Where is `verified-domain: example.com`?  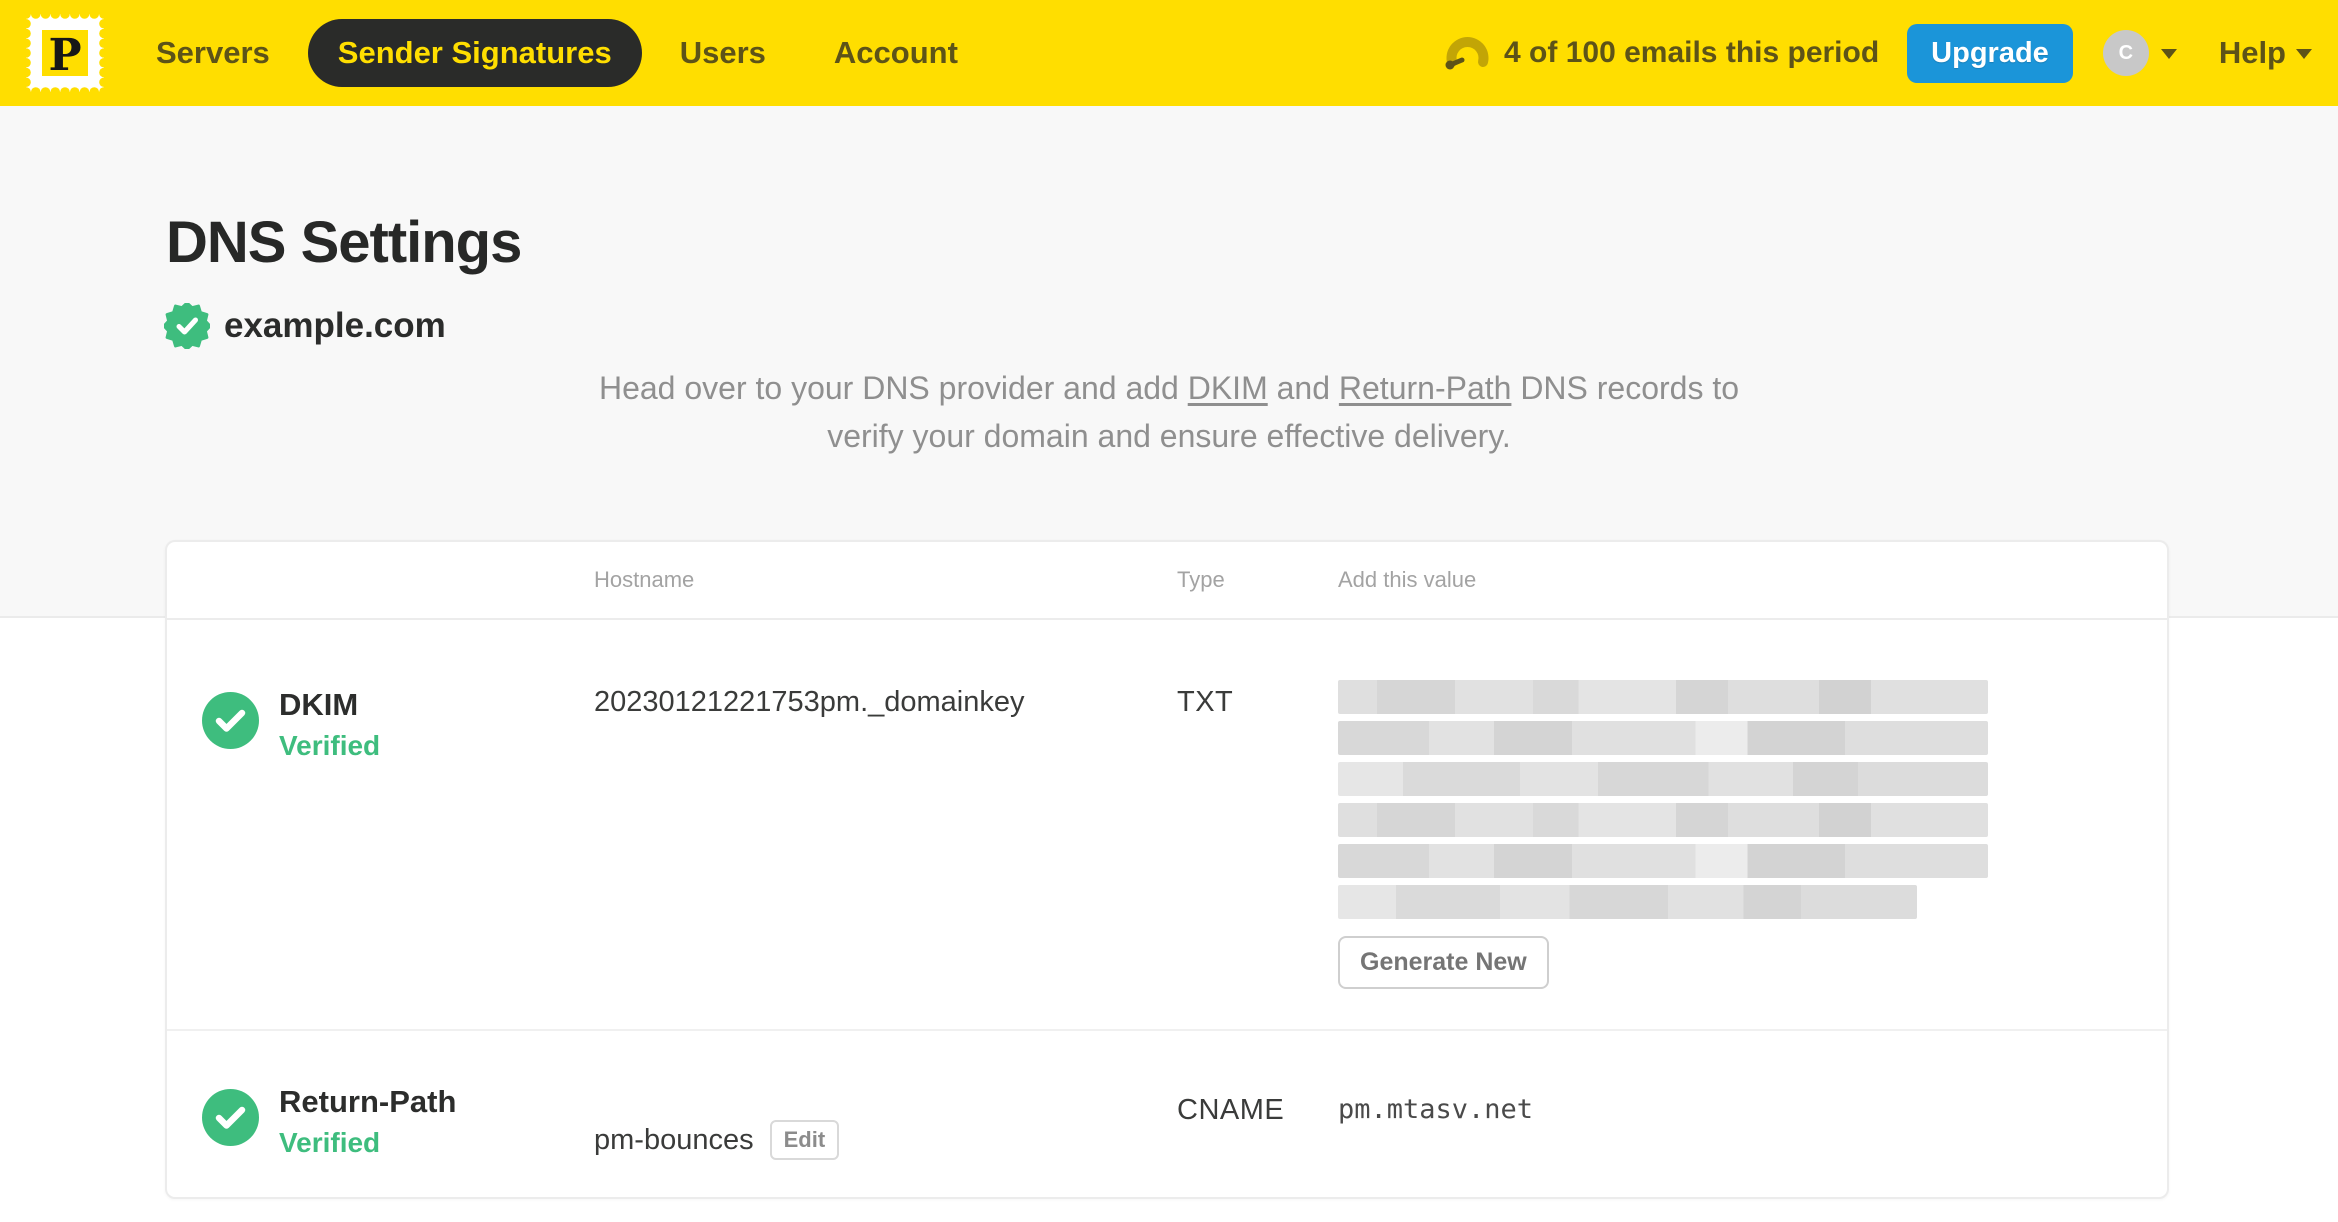
verified-domain: example.com is located at coordinates (305, 326).